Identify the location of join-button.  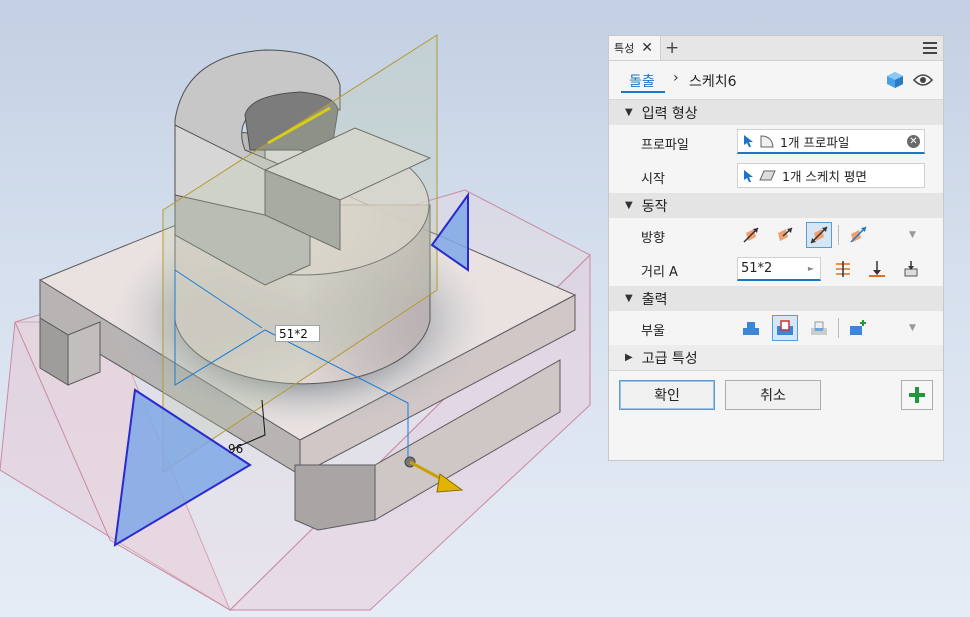
(751, 328).